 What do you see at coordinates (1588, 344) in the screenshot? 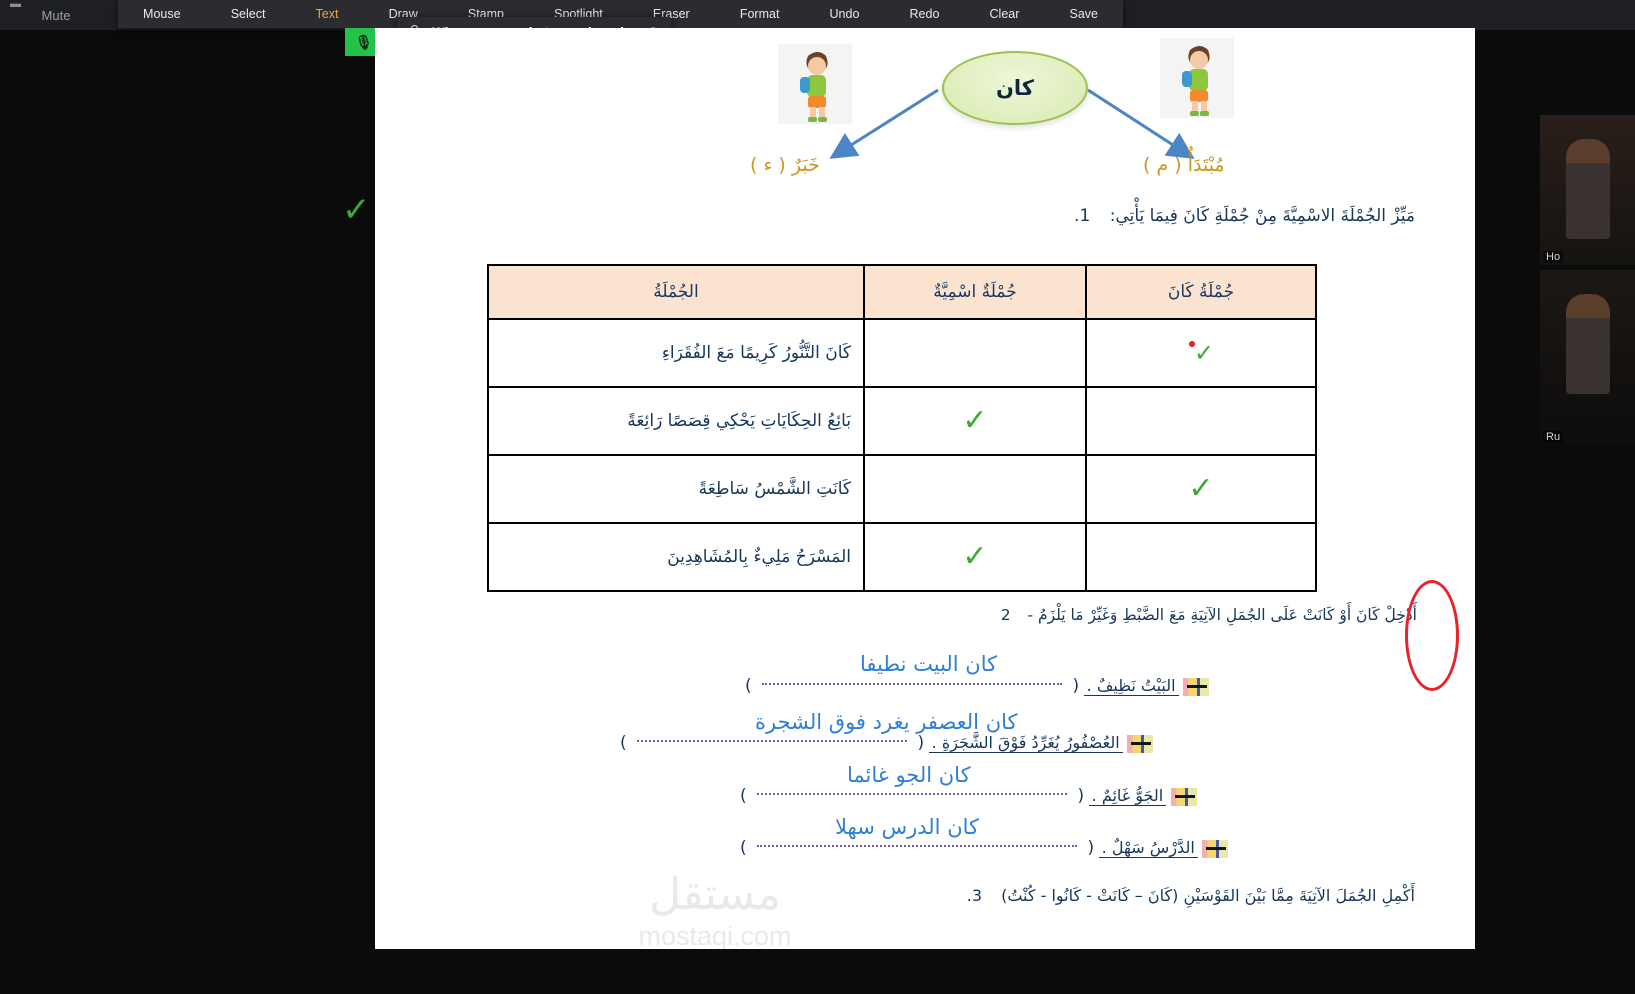
I see `participant-video-figure` at bounding box center [1588, 344].